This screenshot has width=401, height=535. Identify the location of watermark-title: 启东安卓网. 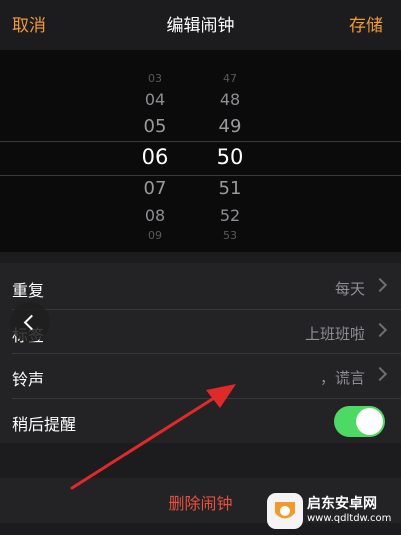
(342, 504).